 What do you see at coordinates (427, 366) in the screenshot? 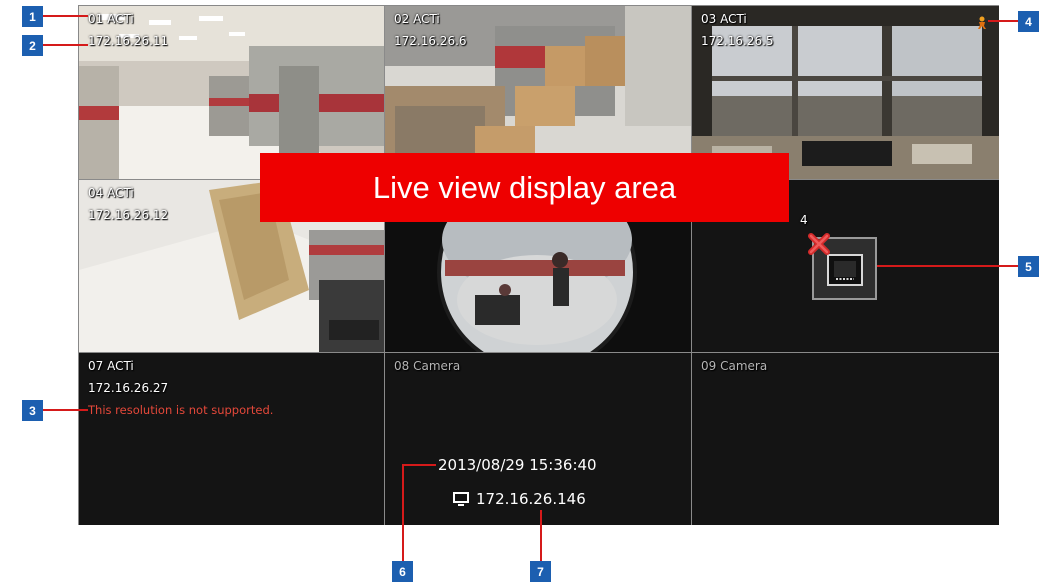
I see `camera-name: 08 Camera` at bounding box center [427, 366].